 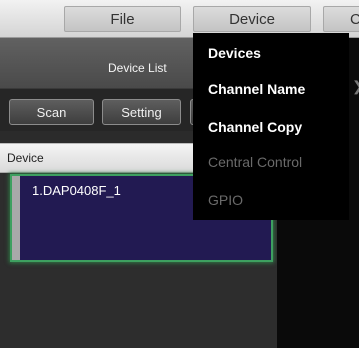 What do you see at coordinates (25, 158) in the screenshot?
I see `column-header-label: Device` at bounding box center [25, 158].